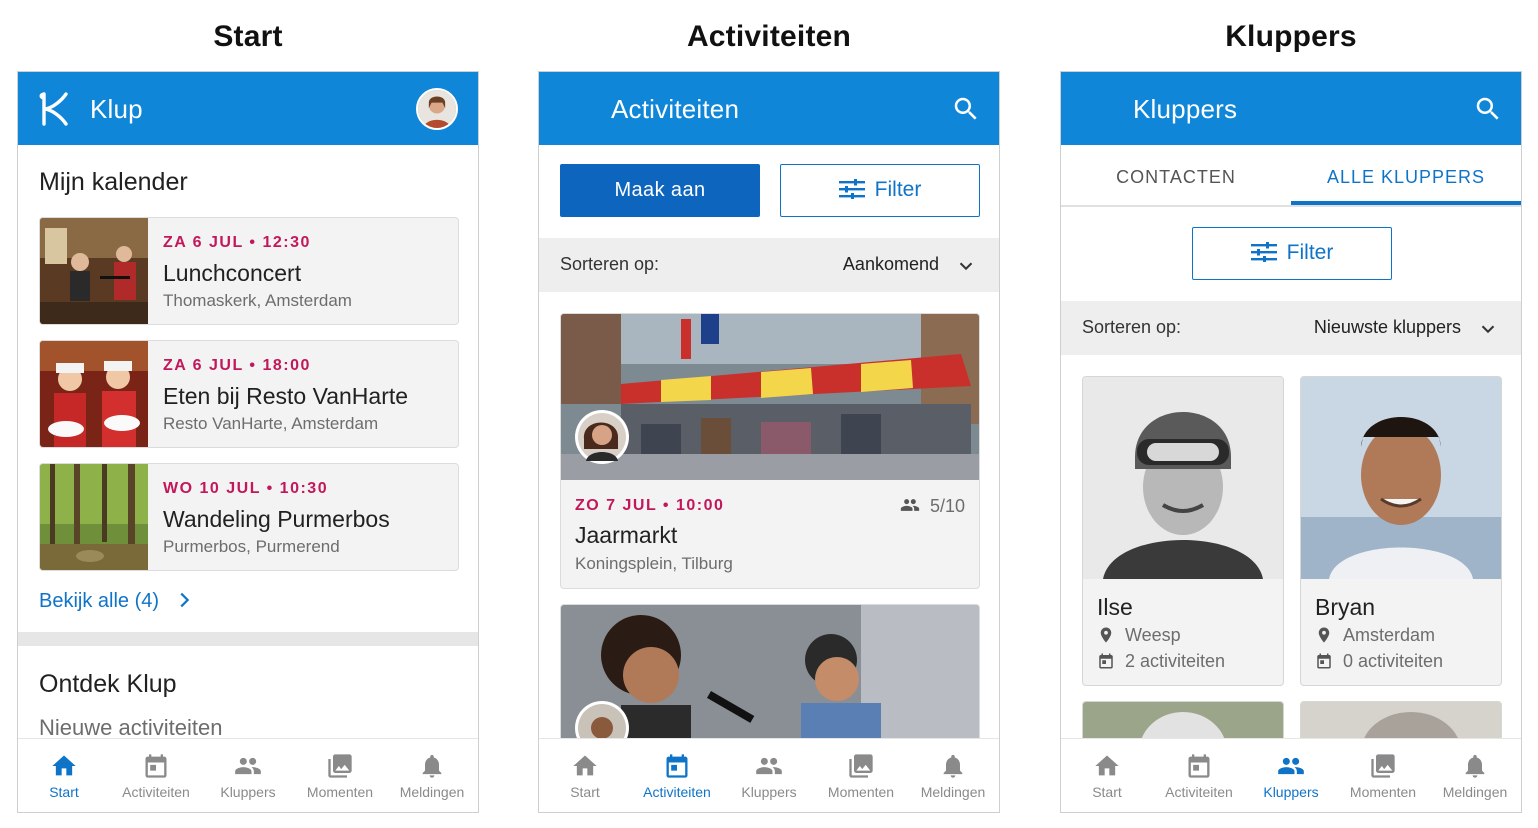 The height and width of the screenshot is (828, 1538). What do you see at coordinates (94, 517) in the screenshot?
I see `event-photo-forest` at bounding box center [94, 517].